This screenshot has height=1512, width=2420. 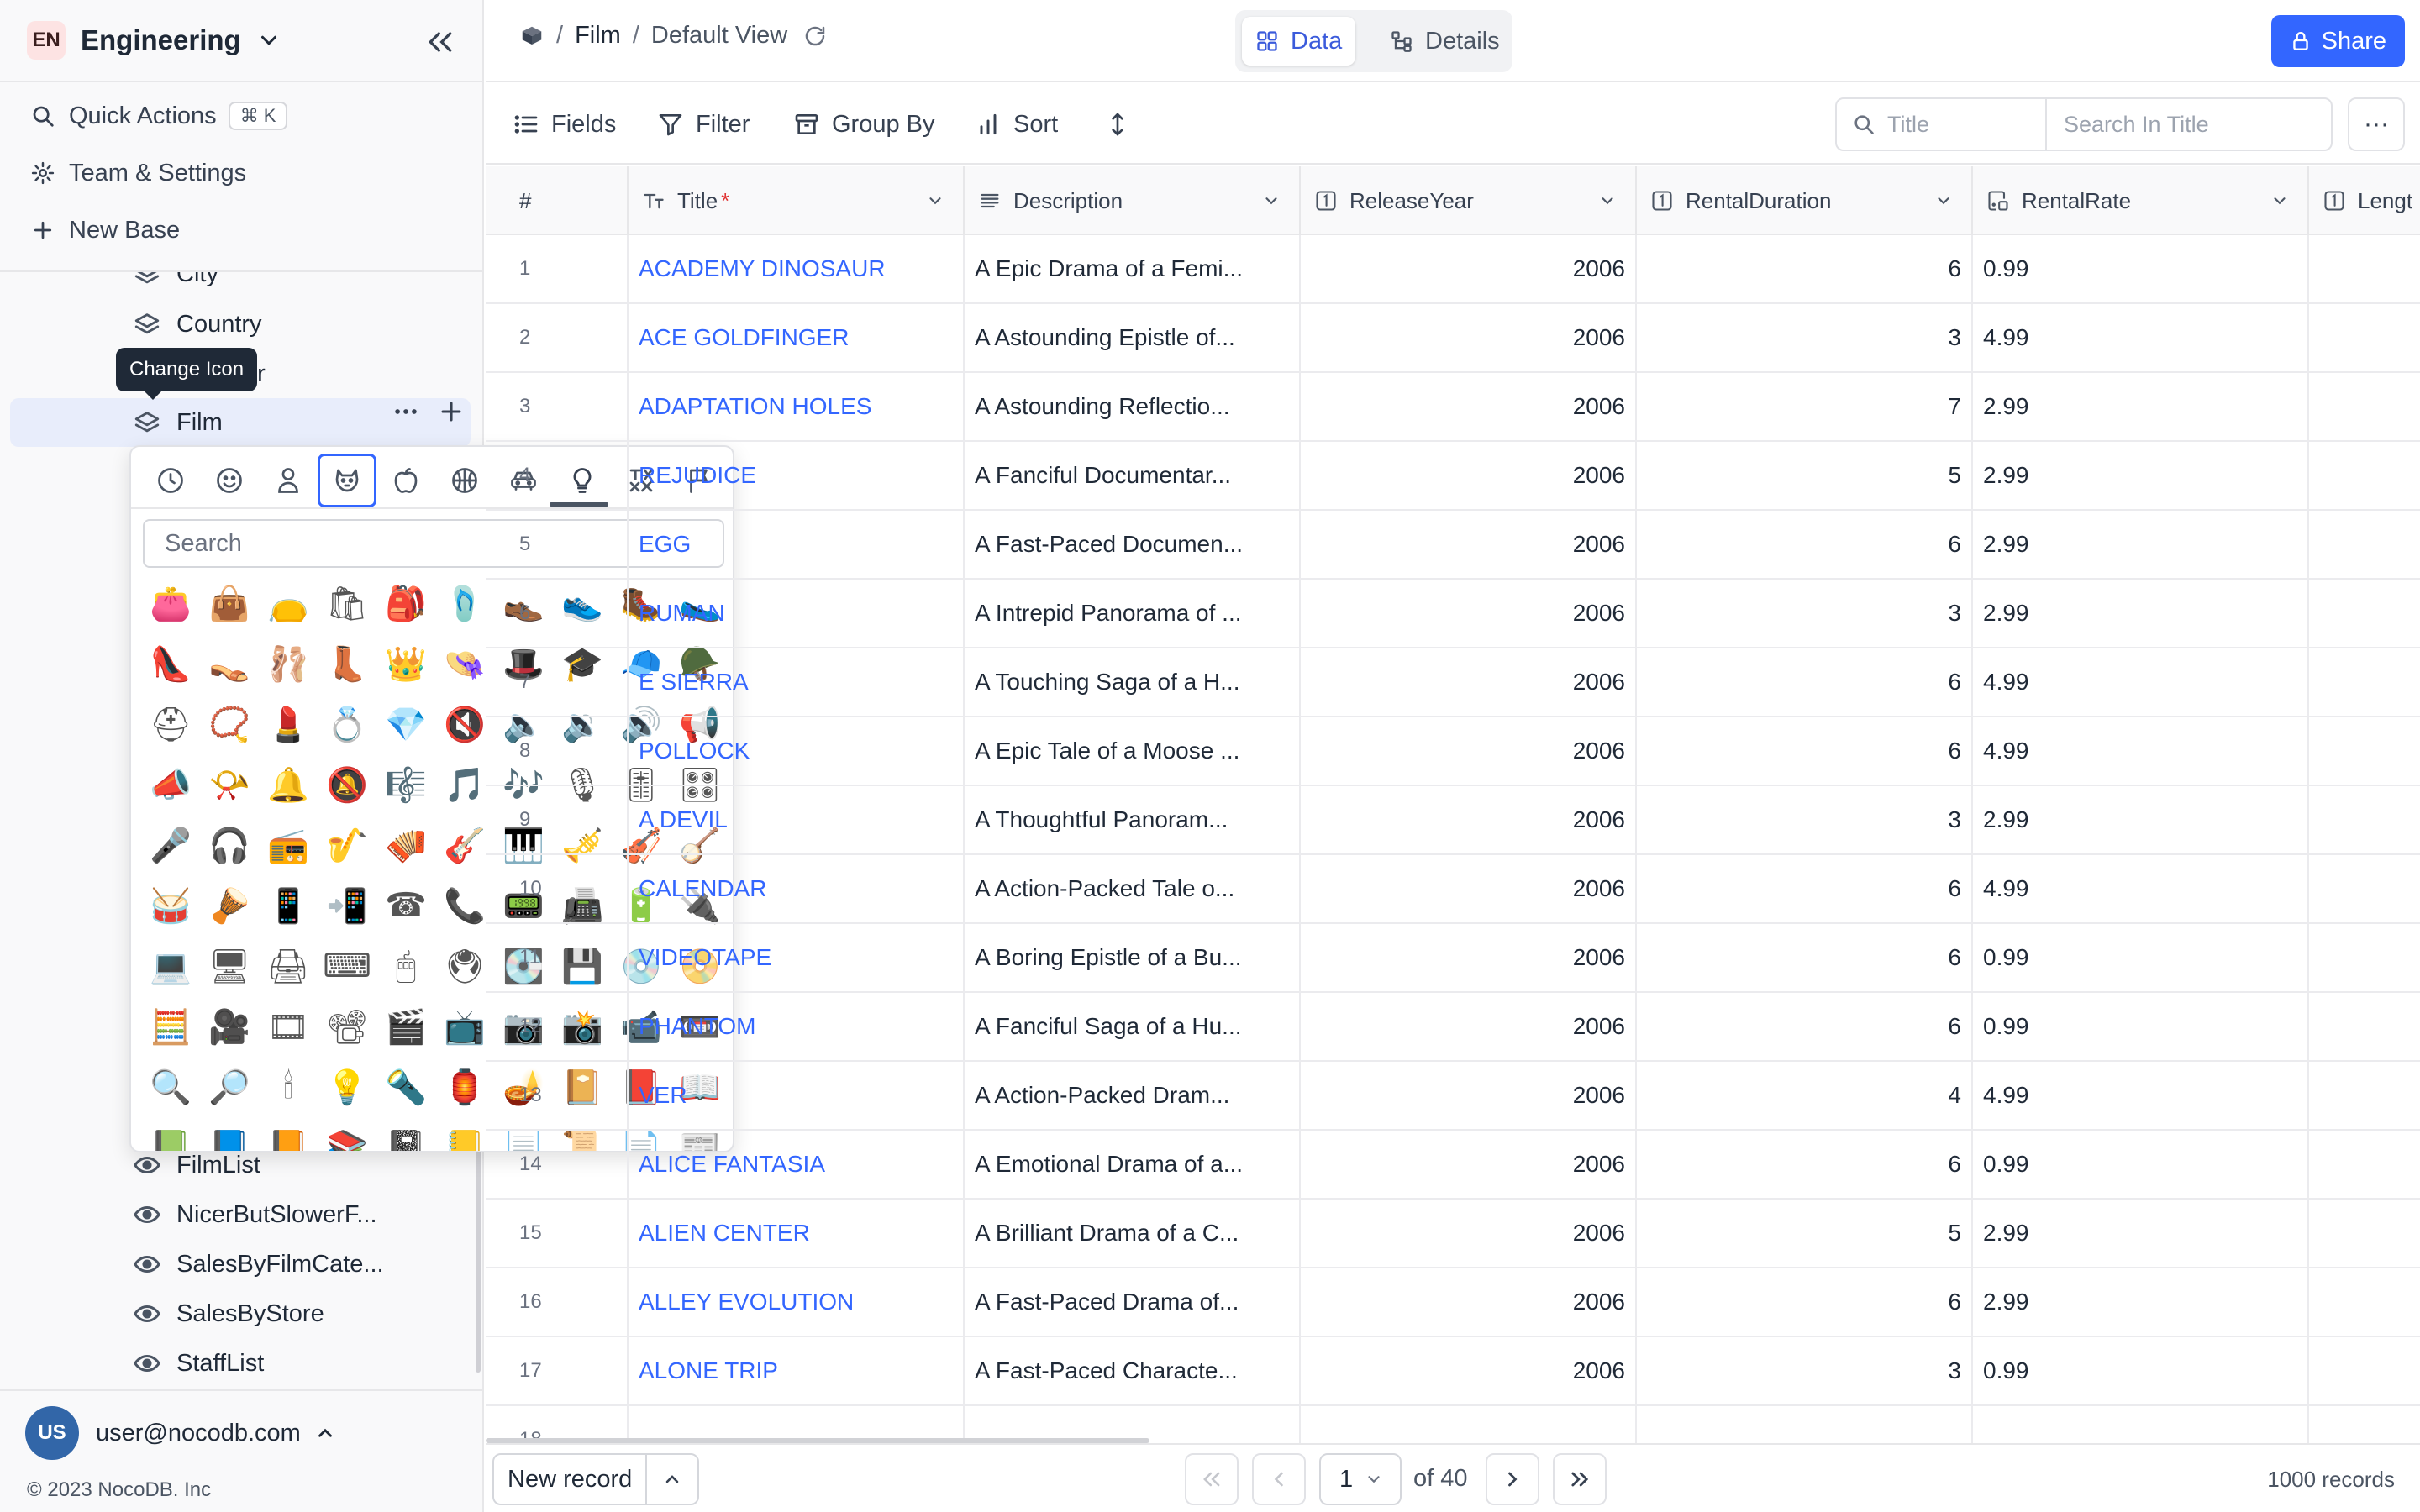 What do you see at coordinates (241, 41) in the screenshot?
I see `workspace-header: EN Engineering` at bounding box center [241, 41].